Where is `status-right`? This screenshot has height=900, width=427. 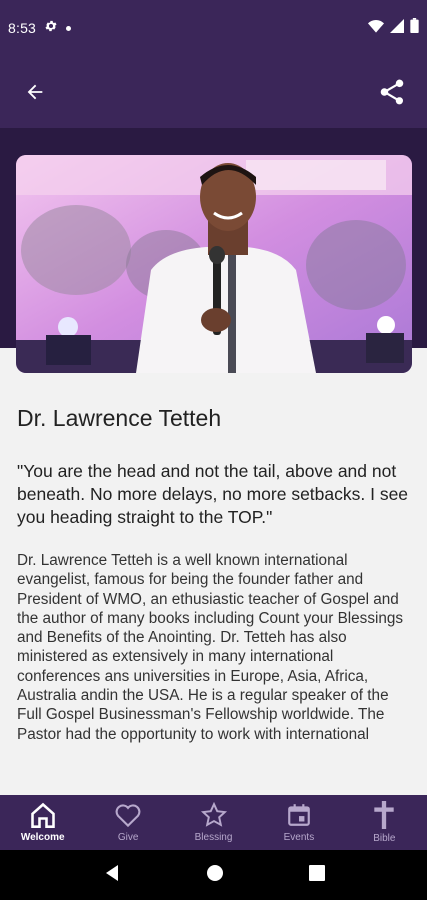
status-right is located at coordinates (393, 28).